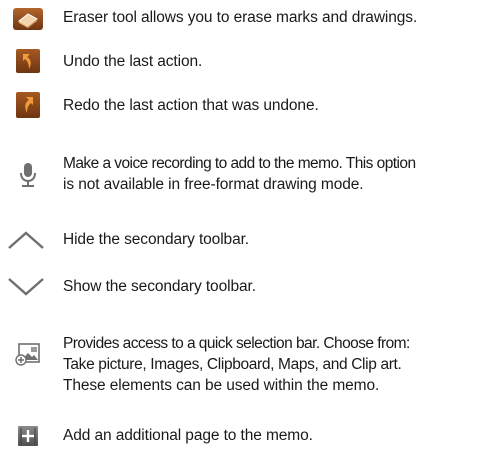 Image resolution: width=478 pixels, height=451 pixels. What do you see at coordinates (27, 287) in the screenshot?
I see `chevron-down-icon` at bounding box center [27, 287].